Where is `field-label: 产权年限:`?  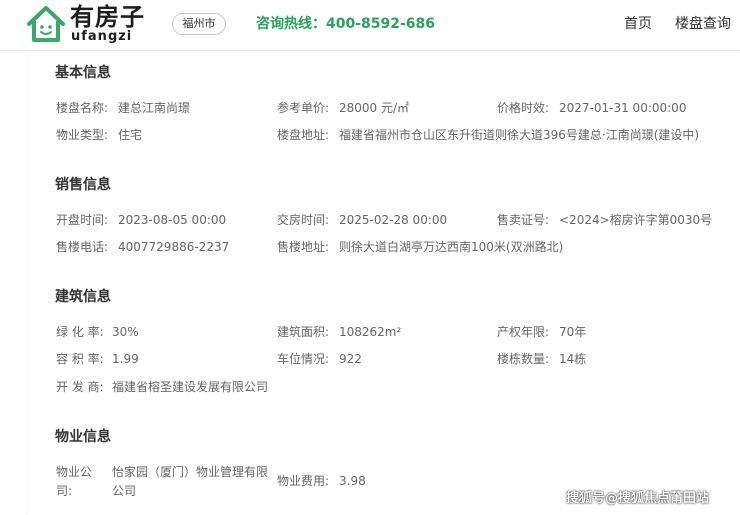 field-label: 产权年限: is located at coordinates (523, 332).